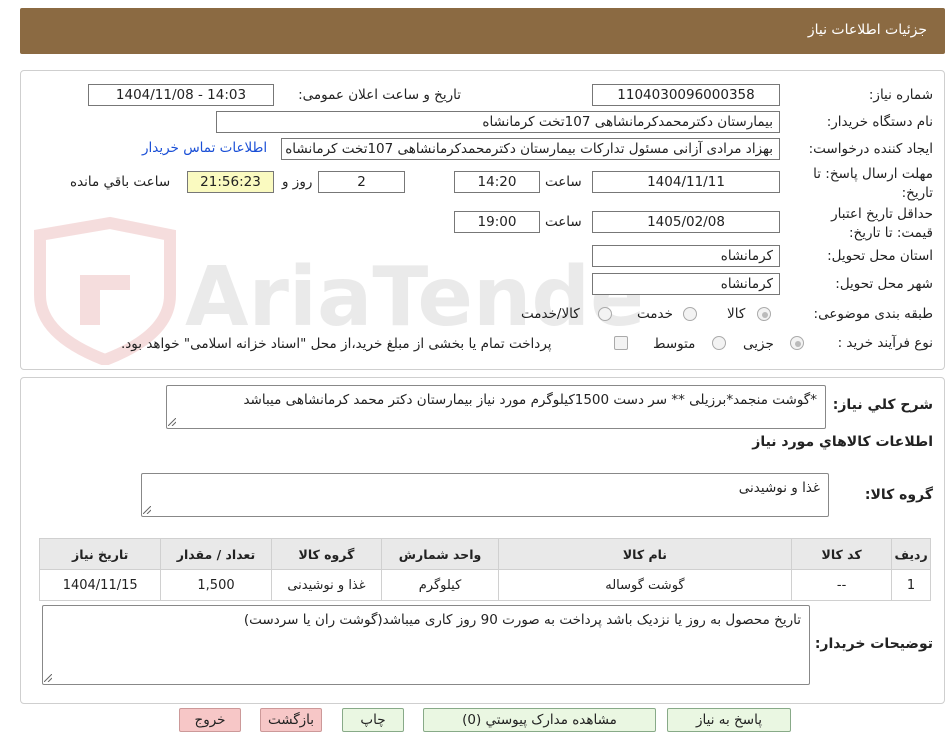  Describe the element at coordinates (880, 256) in the screenshot. I see `province-label: استان محل تحویل:` at that location.